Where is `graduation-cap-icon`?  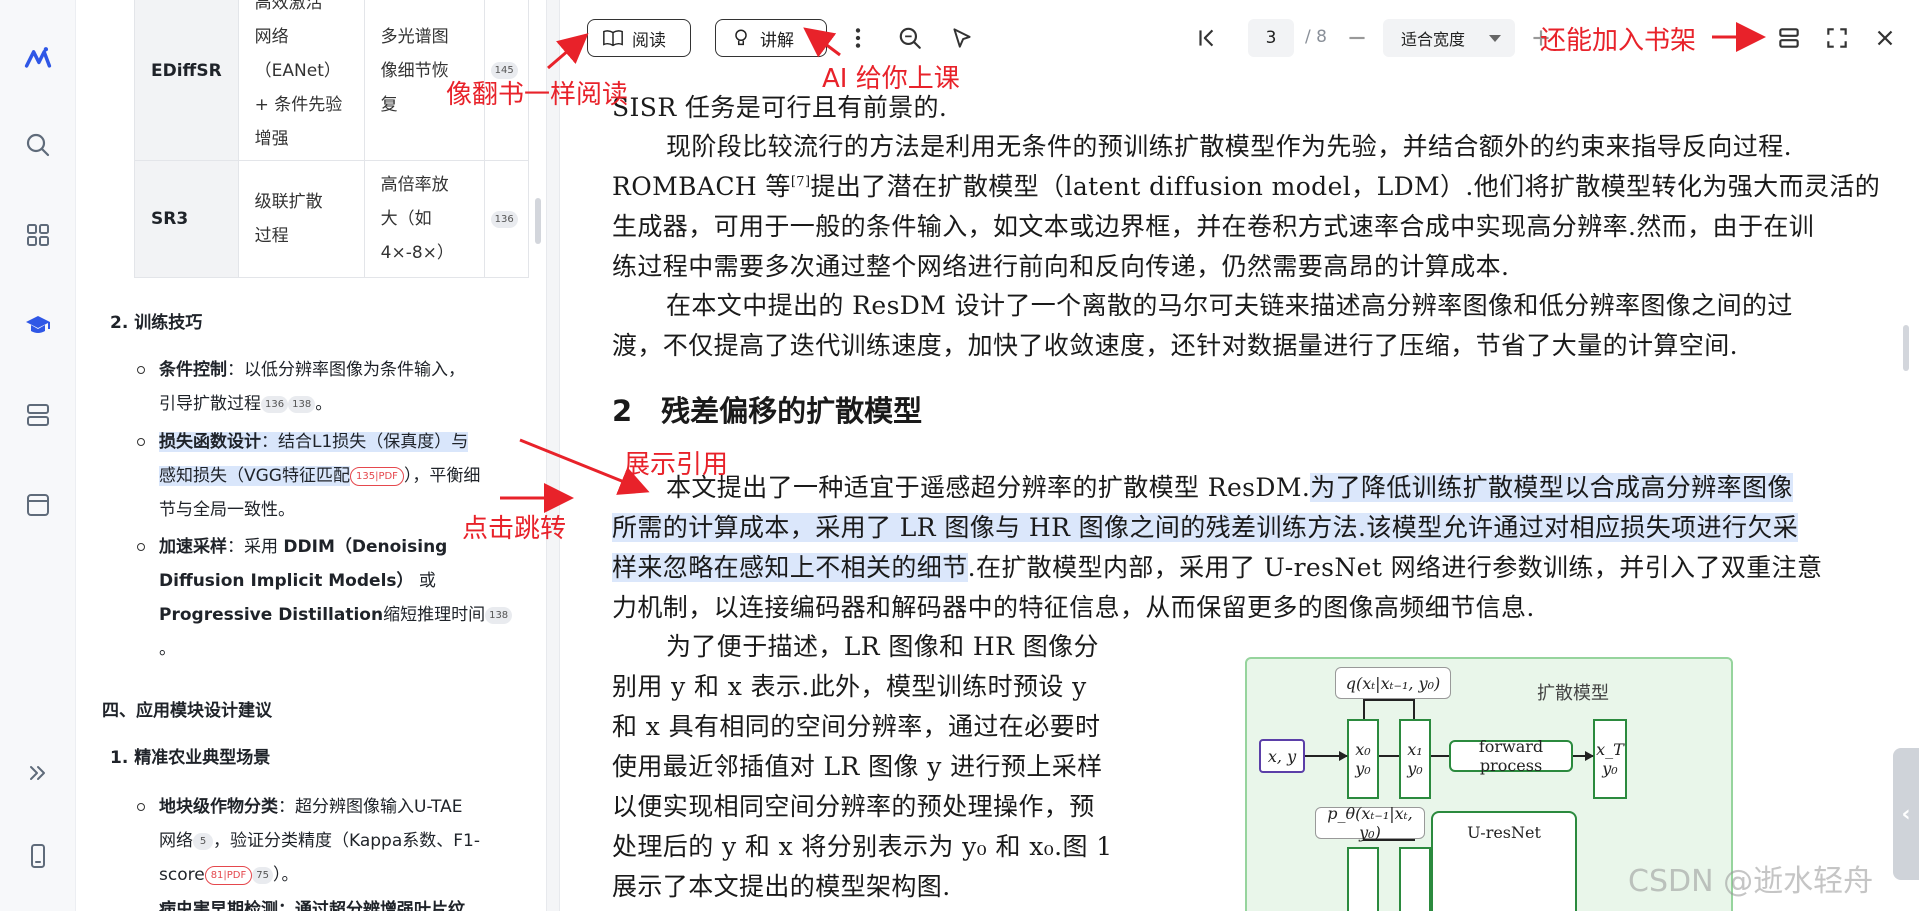
graduation-cap-icon is located at coordinates (38, 325).